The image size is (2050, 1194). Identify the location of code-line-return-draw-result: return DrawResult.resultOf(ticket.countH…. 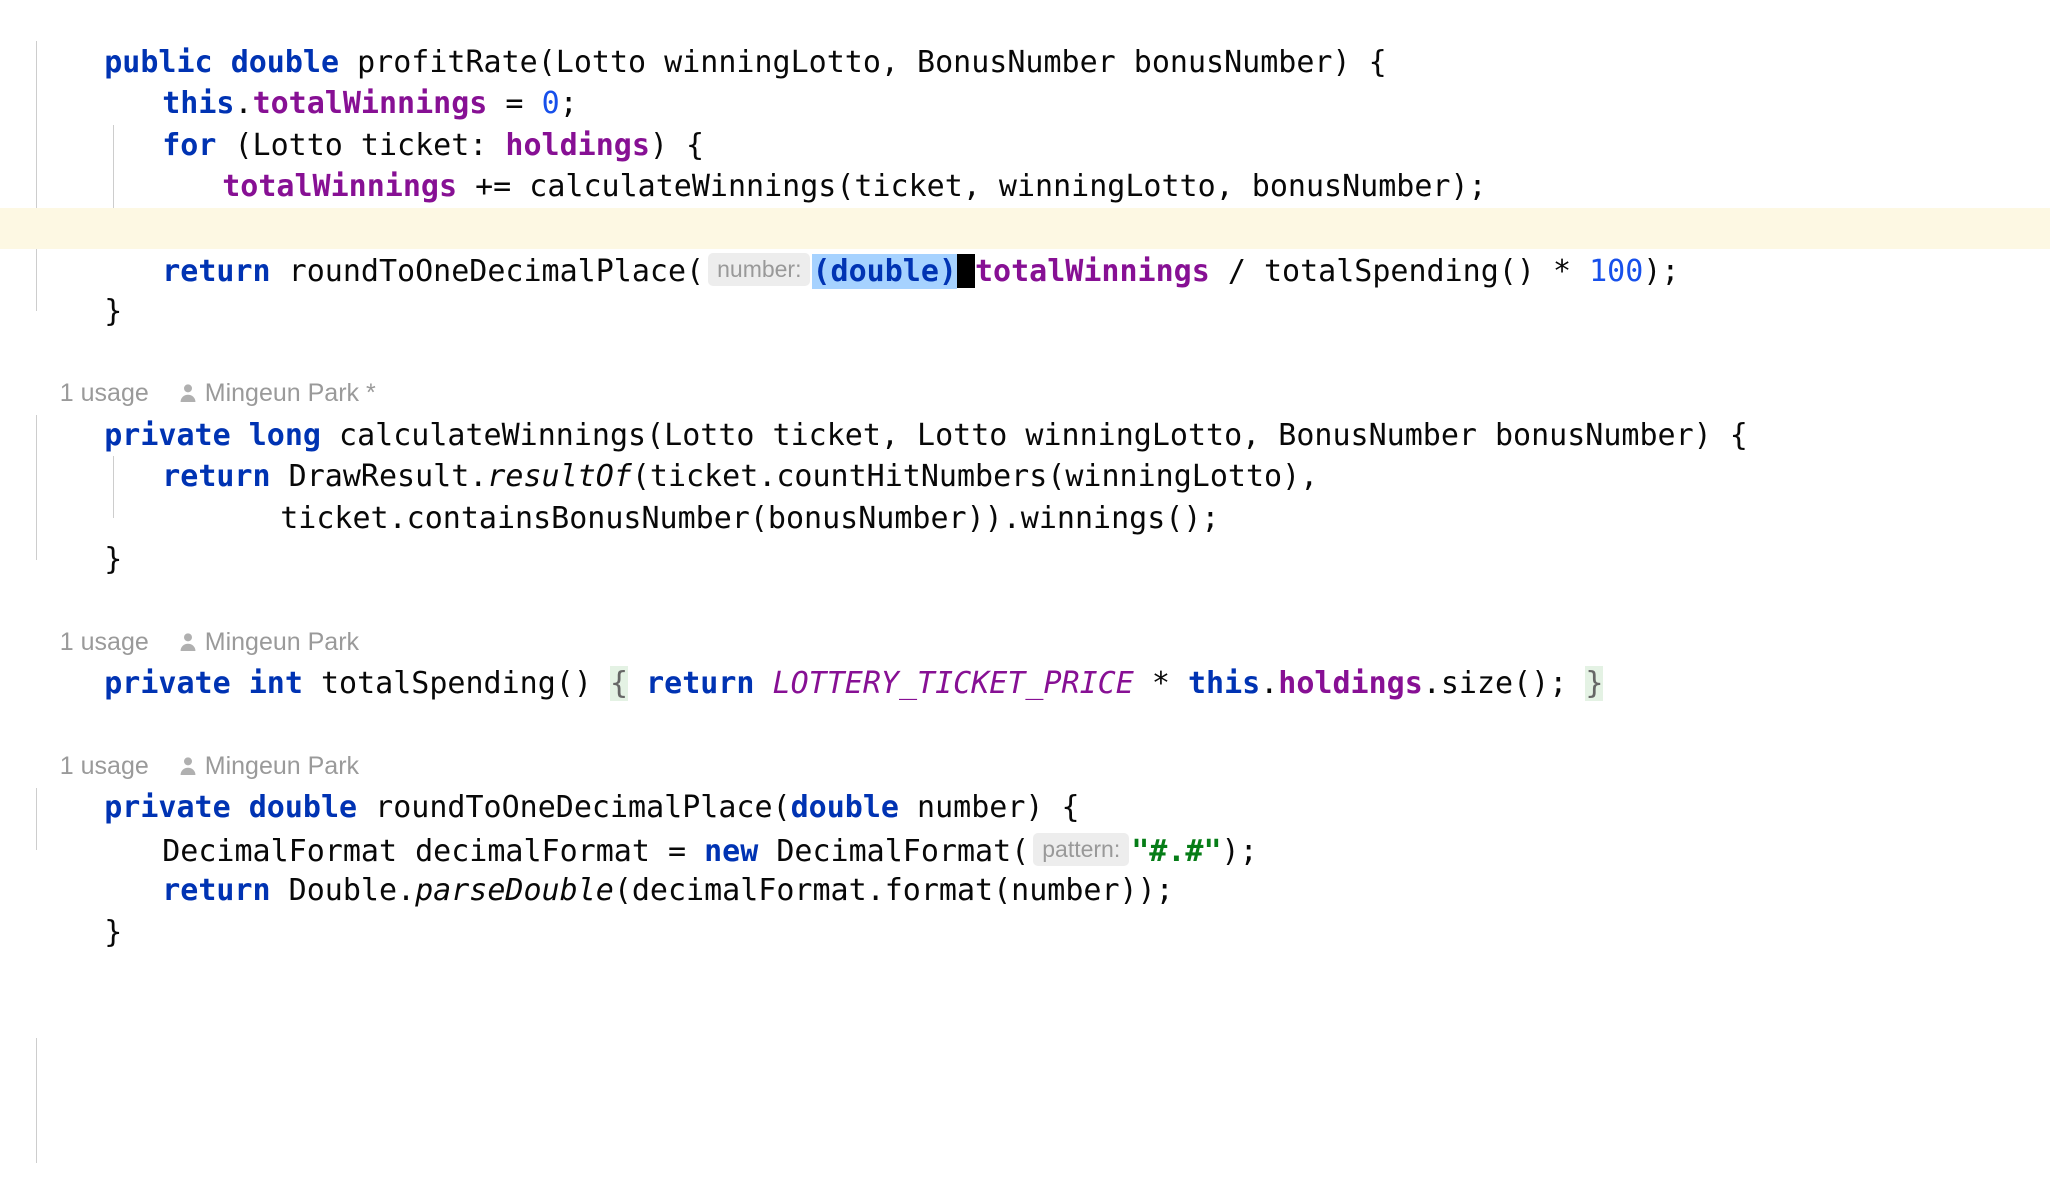
(1025, 454).